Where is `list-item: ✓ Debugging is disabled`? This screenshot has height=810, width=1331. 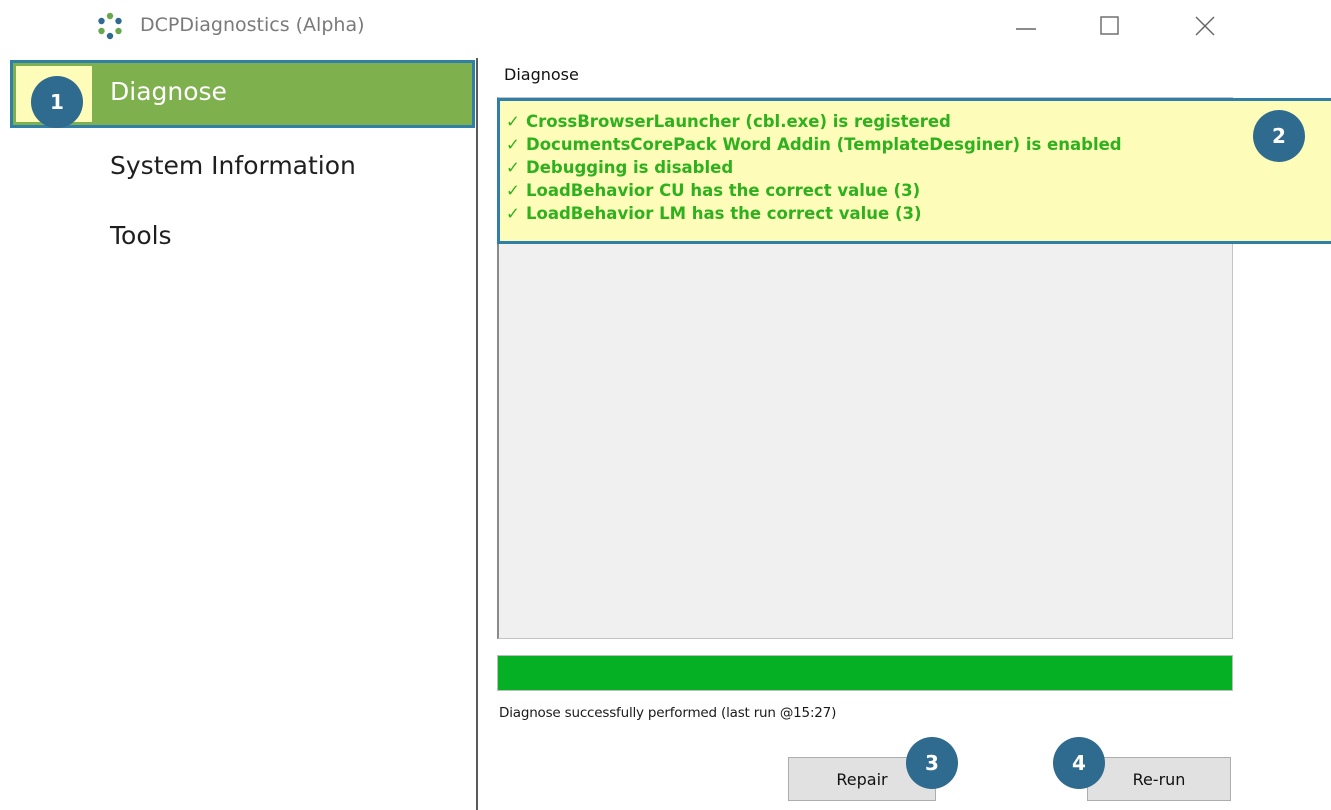
list-item: ✓ Debugging is disabled is located at coordinates (814, 167).